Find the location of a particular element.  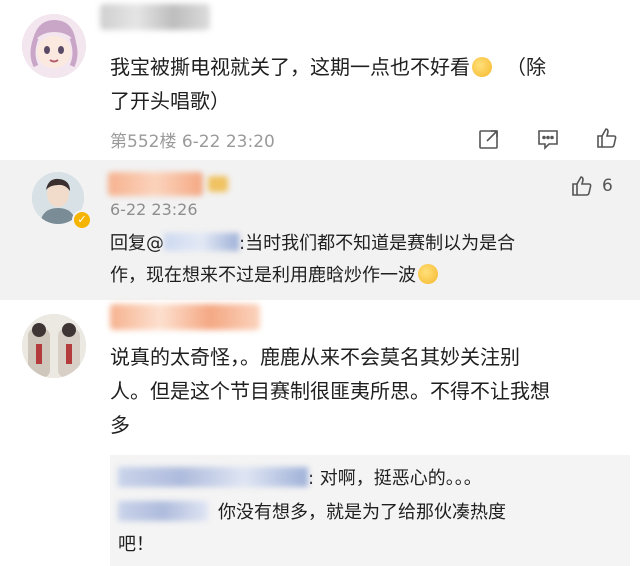

shushing-face-emoji is located at coordinates (482, 67).